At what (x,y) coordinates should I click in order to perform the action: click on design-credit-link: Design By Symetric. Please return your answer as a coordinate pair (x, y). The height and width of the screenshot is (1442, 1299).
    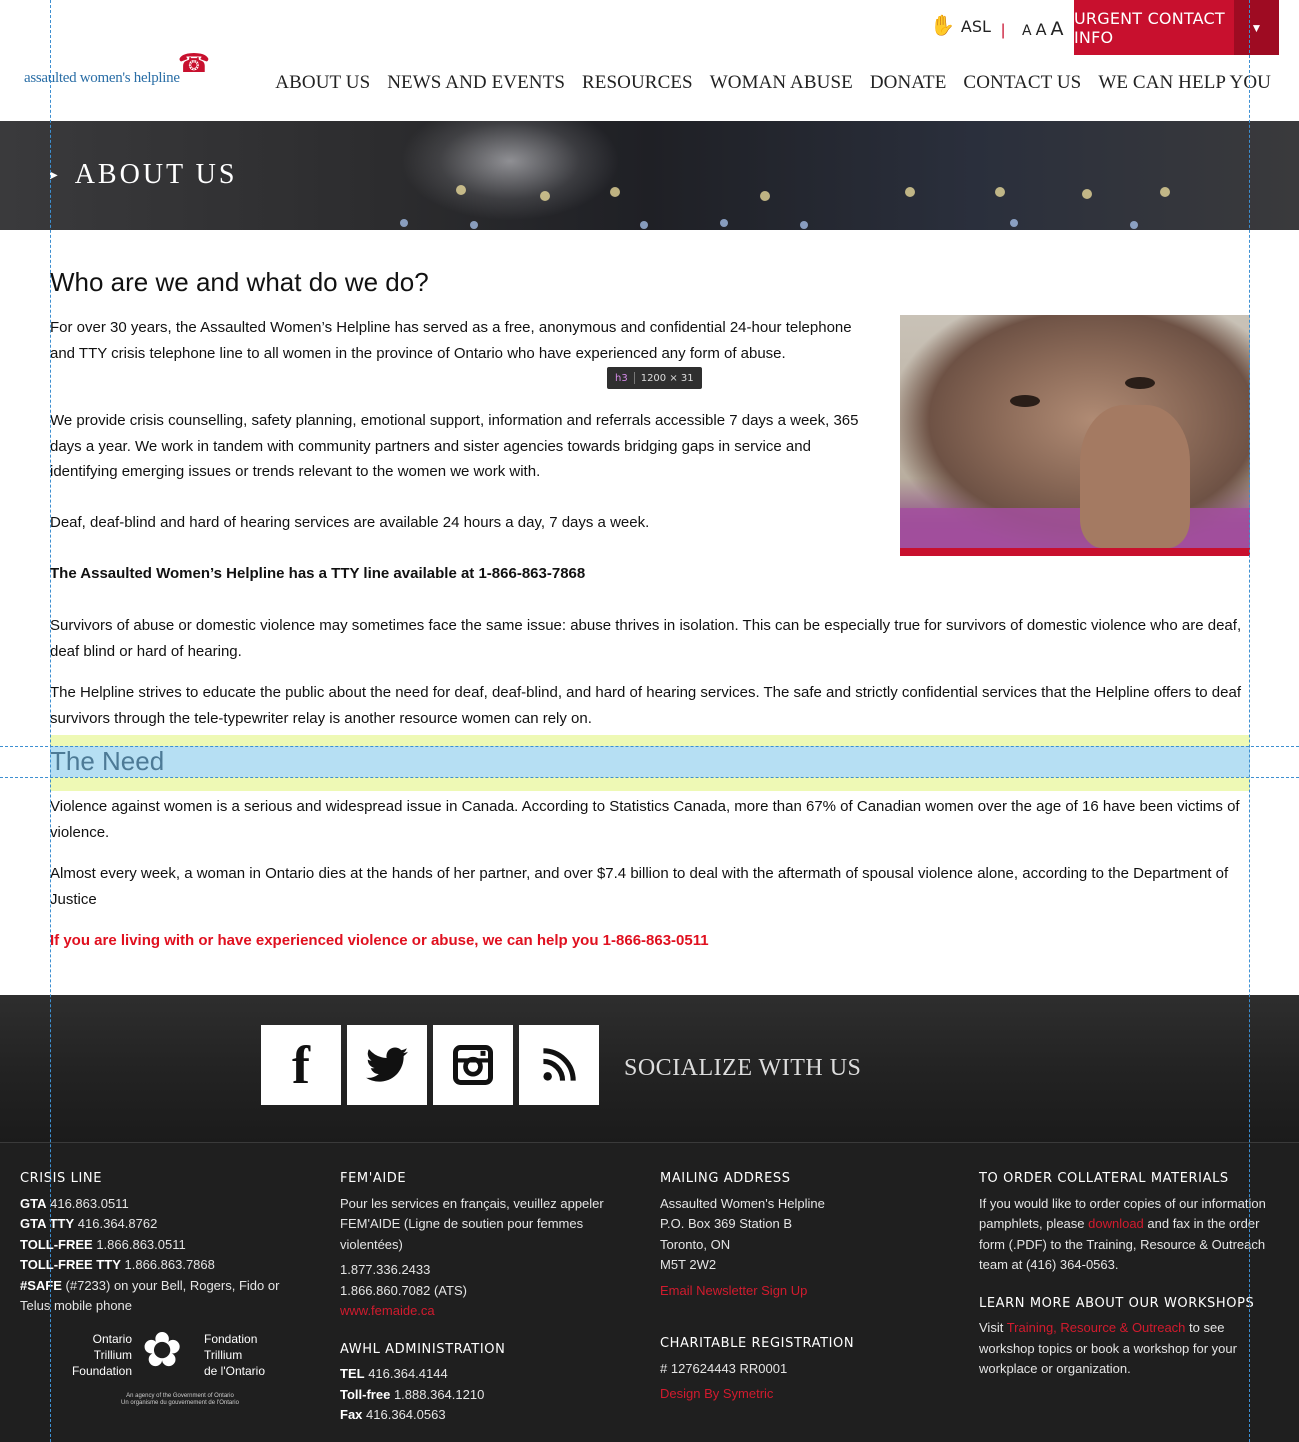
    Looking at the image, I should click on (795, 1394).